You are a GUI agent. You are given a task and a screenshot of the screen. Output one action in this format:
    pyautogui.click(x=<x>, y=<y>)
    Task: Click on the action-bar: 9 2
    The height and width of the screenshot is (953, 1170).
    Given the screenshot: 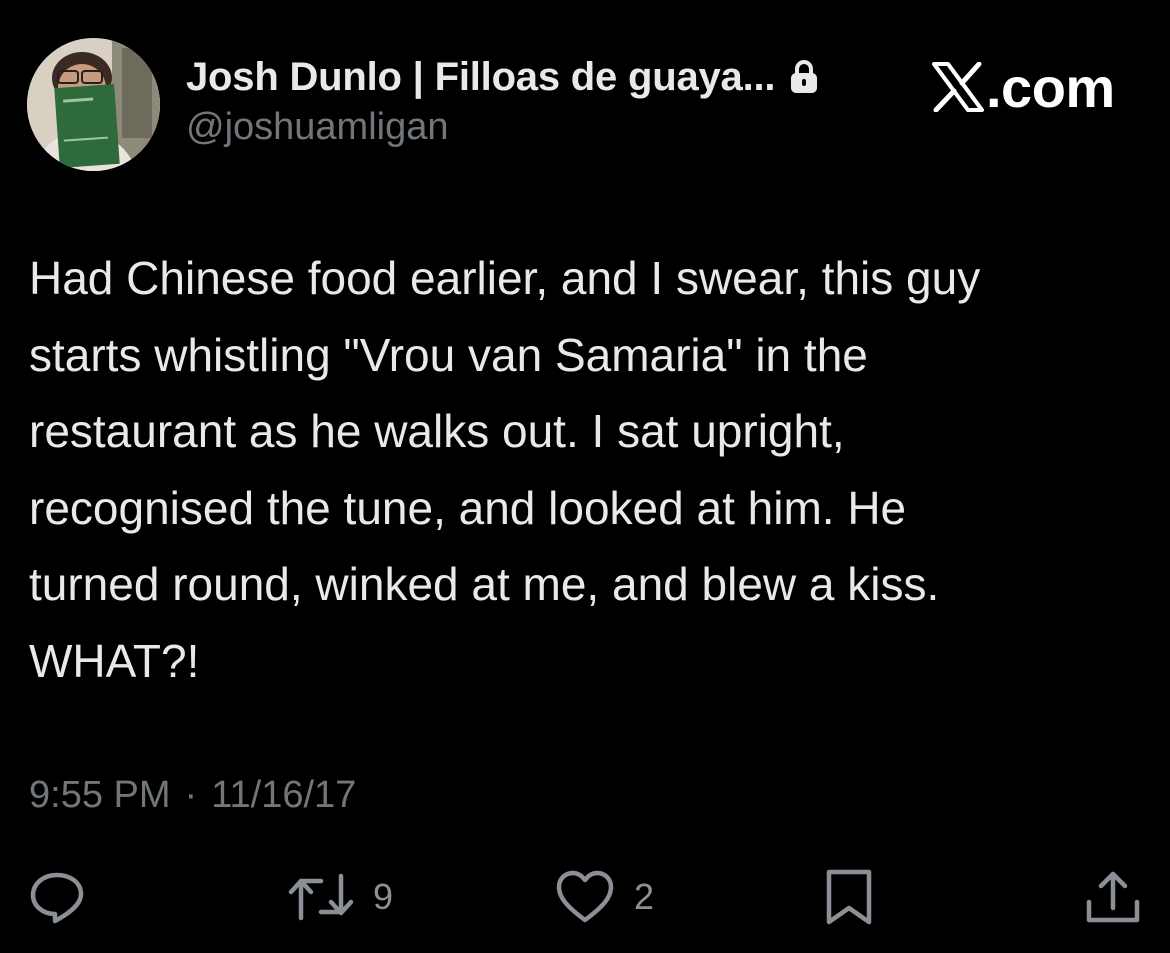 What is the action you would take?
    pyautogui.click(x=585, y=897)
    